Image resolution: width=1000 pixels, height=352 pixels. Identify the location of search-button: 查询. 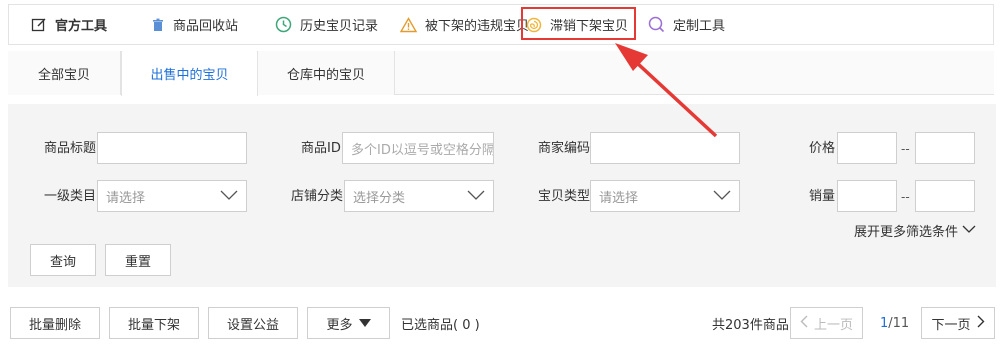
(63, 260).